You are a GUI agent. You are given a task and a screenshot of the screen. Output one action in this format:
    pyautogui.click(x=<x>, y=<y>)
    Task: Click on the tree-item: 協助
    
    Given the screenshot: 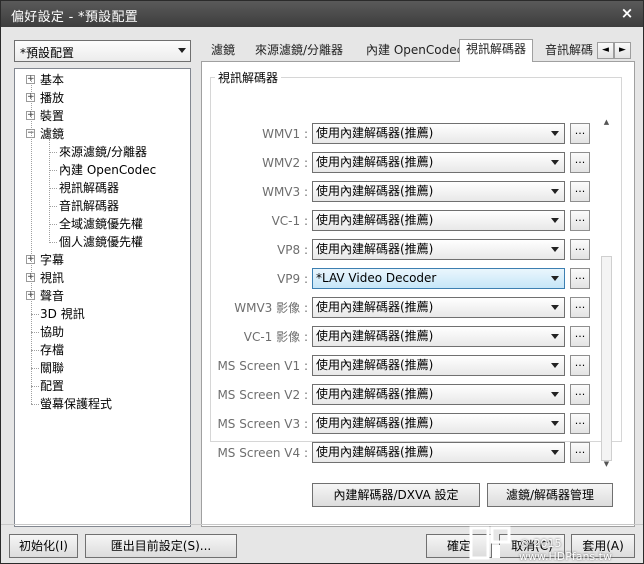 What is the action you would take?
    pyautogui.click(x=52, y=332)
    